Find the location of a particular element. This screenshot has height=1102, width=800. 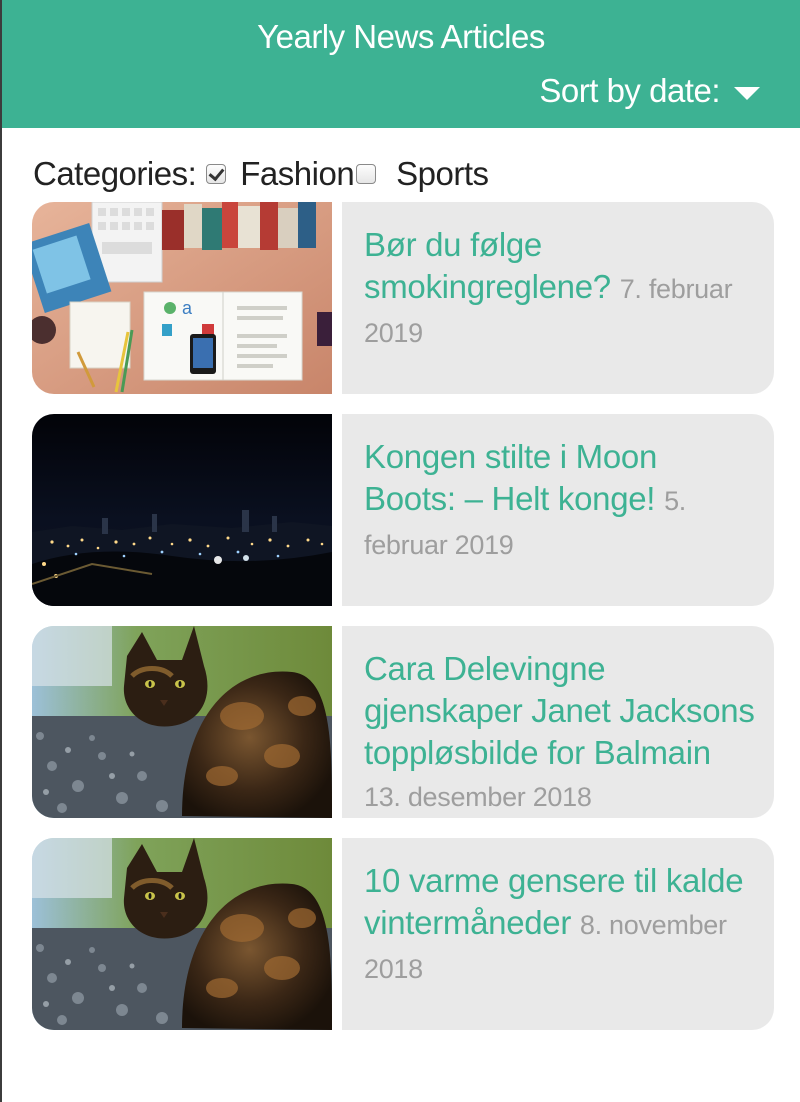

sort-dropdown: Sort by date: is located at coordinates (649, 91).